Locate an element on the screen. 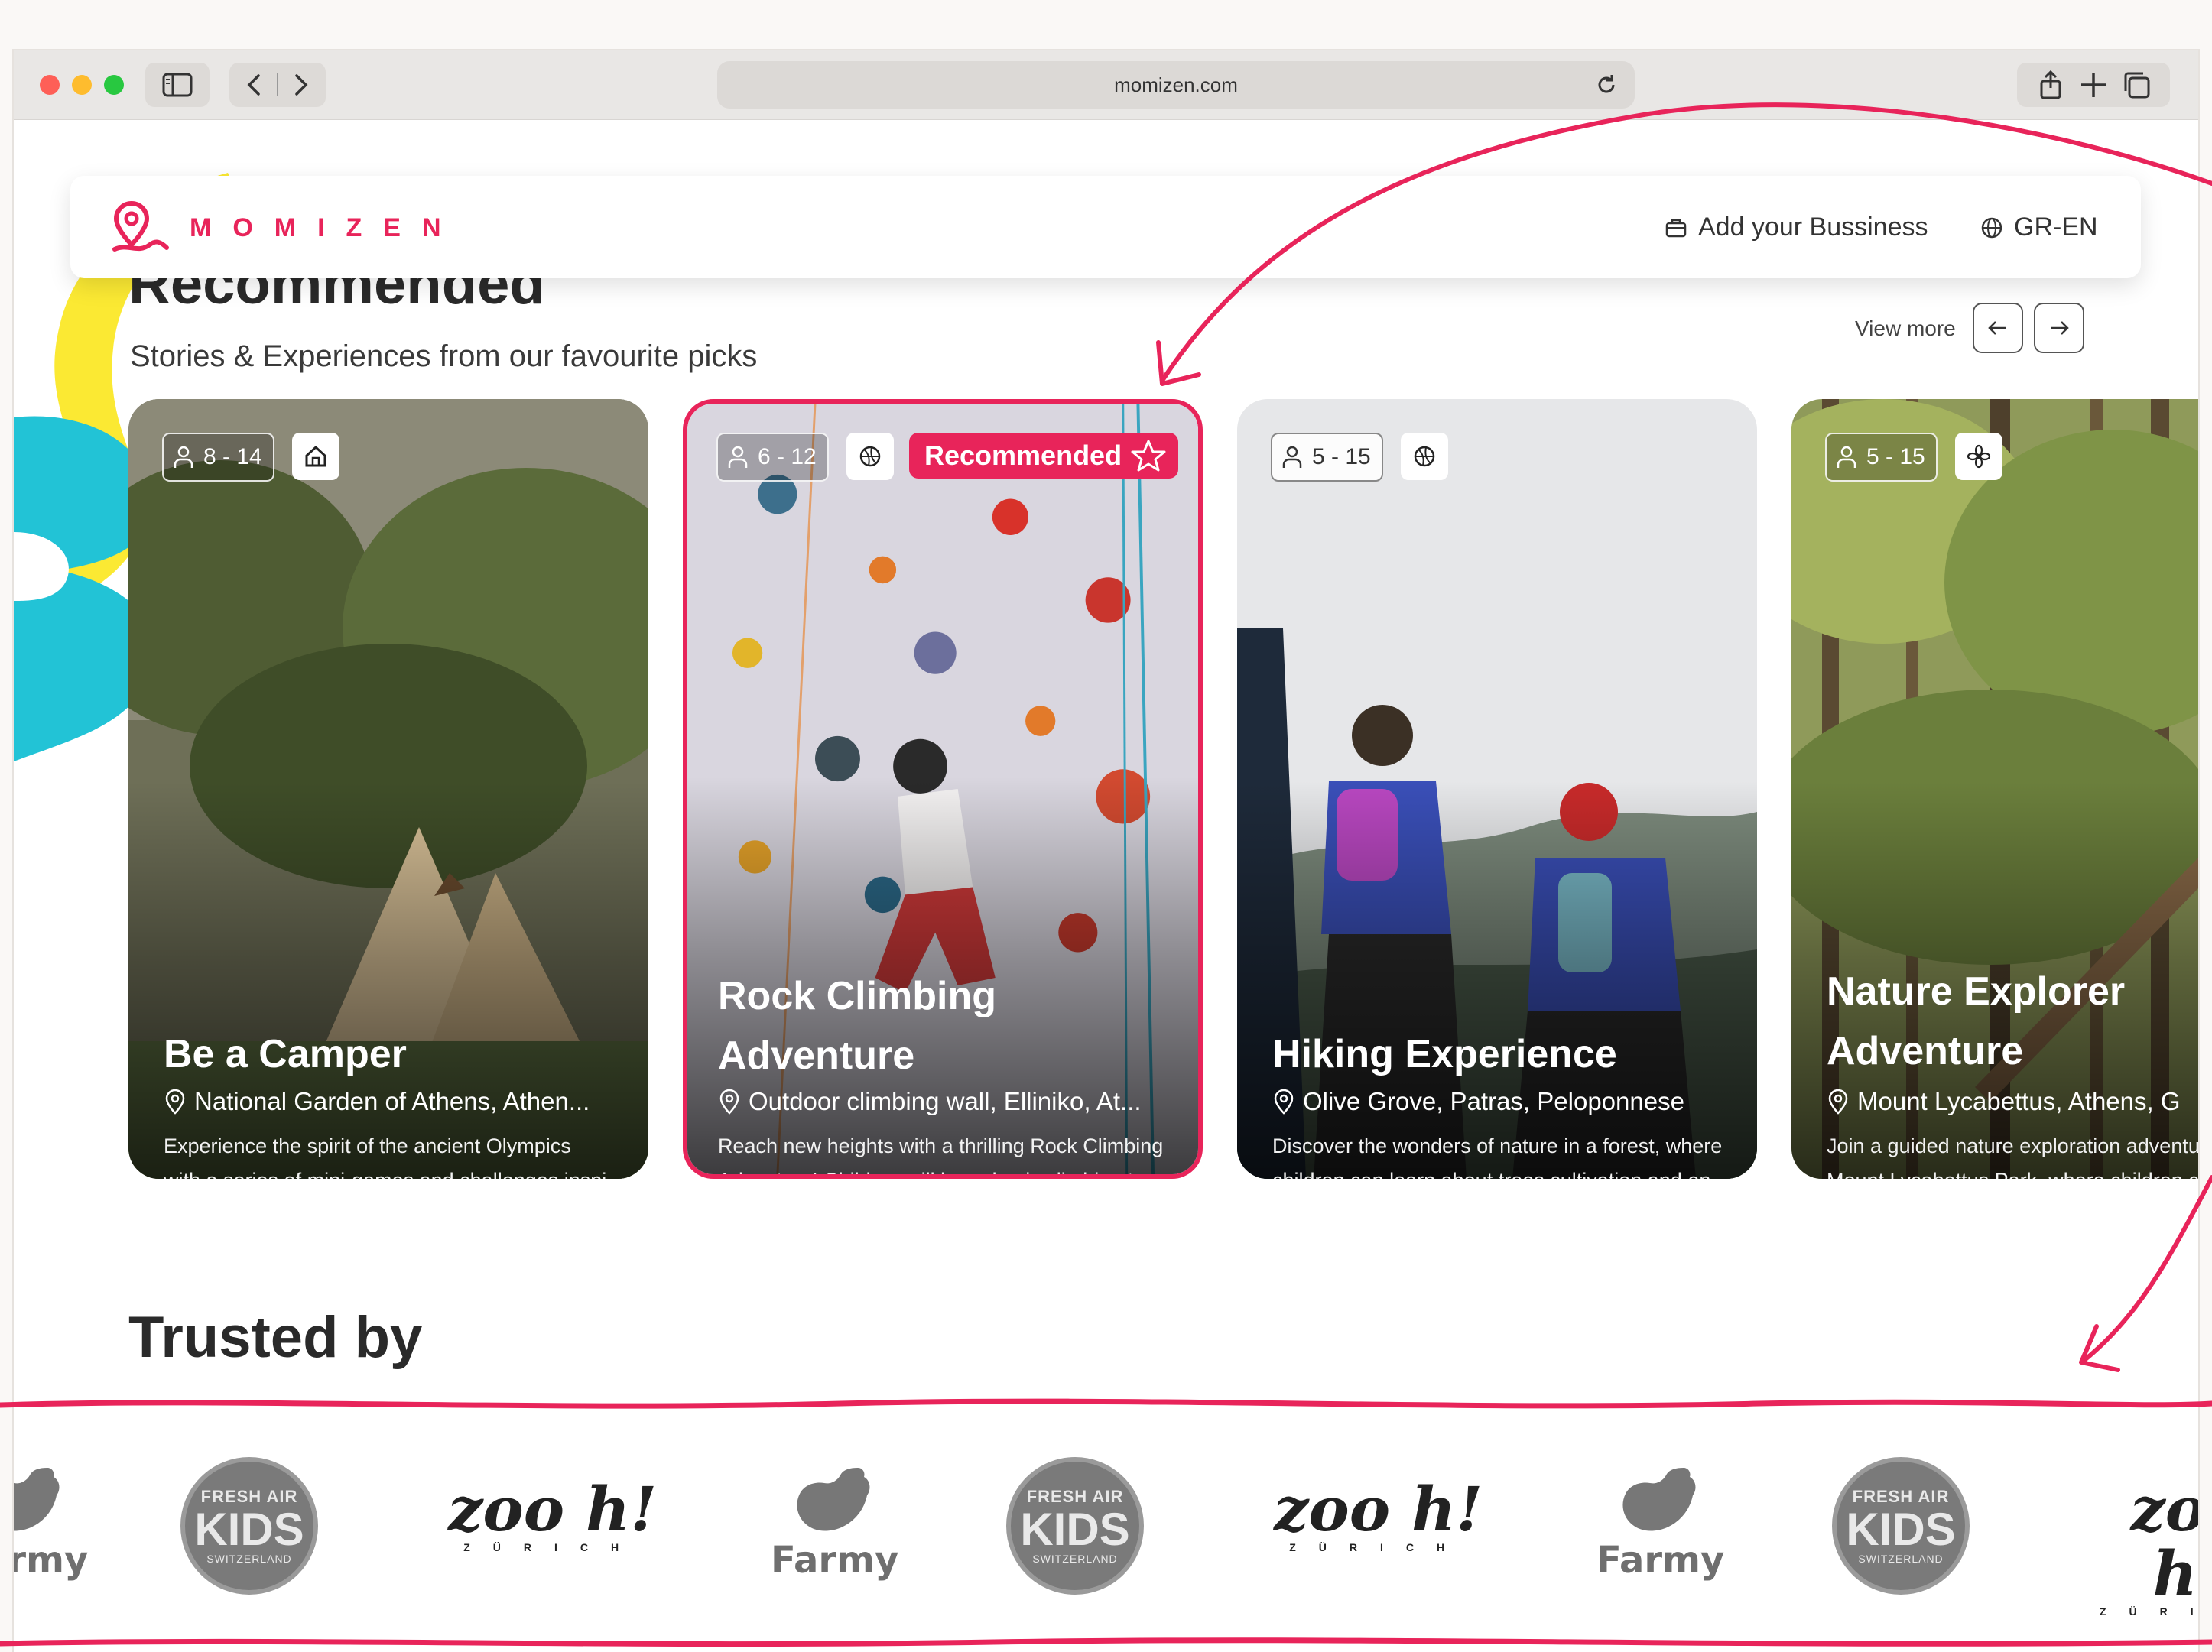 The height and width of the screenshot is (1652, 2212). card-title: Nature Explorer Adventure is located at coordinates (1976, 1021).